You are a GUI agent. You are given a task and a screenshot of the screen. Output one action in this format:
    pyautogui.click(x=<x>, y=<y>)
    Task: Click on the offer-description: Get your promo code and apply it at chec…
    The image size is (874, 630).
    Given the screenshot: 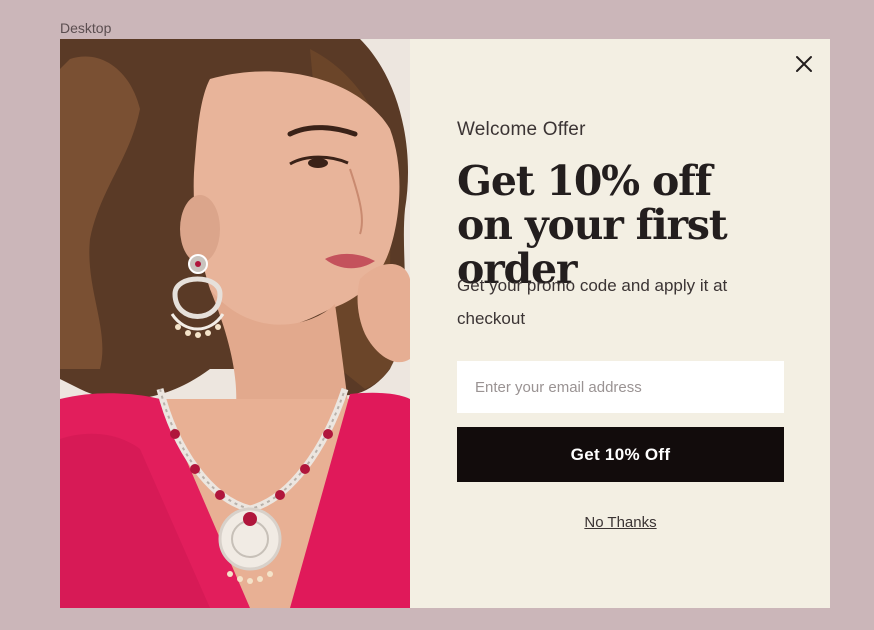 What is the action you would take?
    pyautogui.click(x=592, y=302)
    